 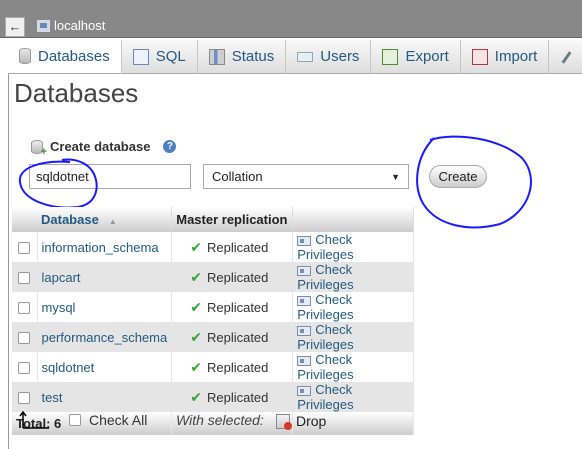 What do you see at coordinates (516, 56) in the screenshot?
I see `tab-import-label: Import` at bounding box center [516, 56].